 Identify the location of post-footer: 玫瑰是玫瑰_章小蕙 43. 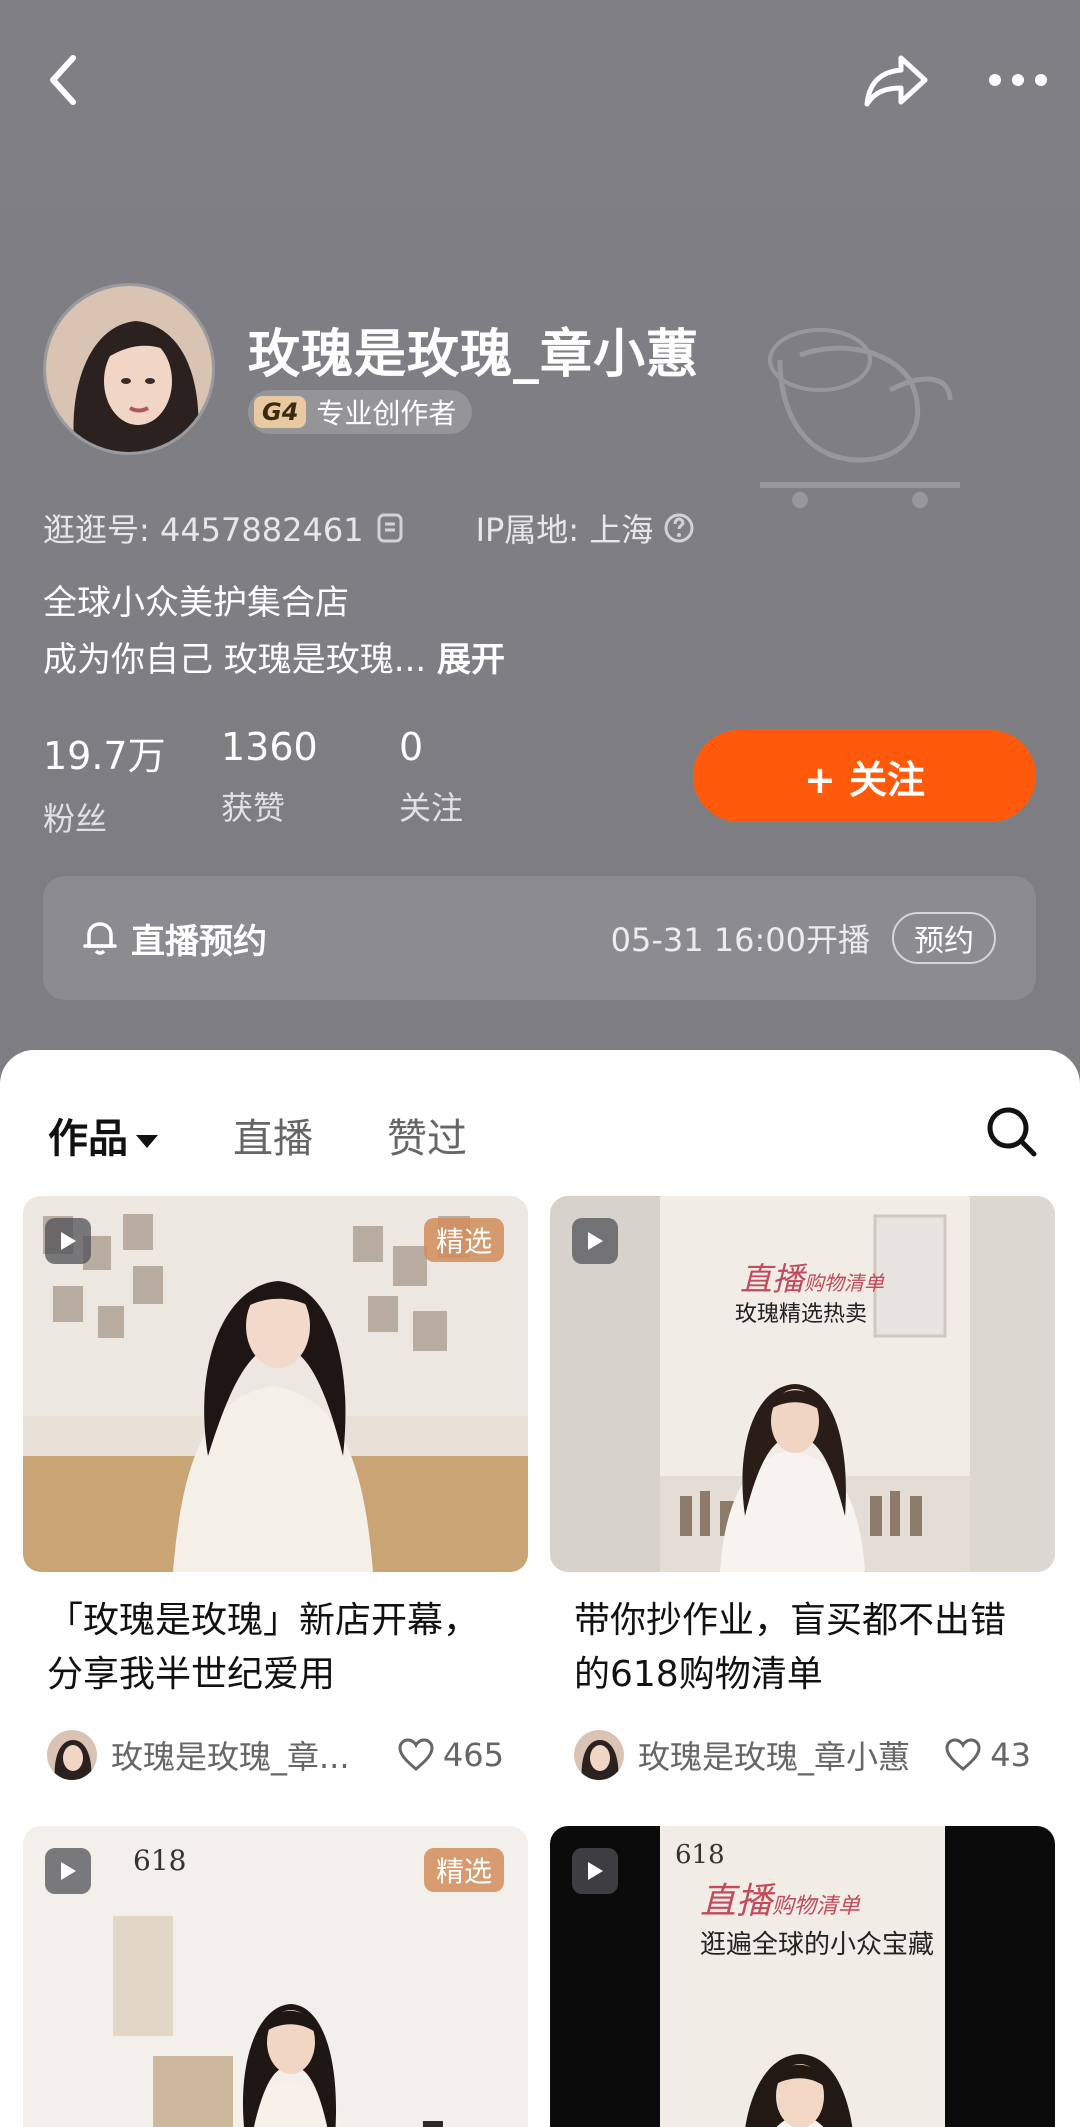
(802, 1755).